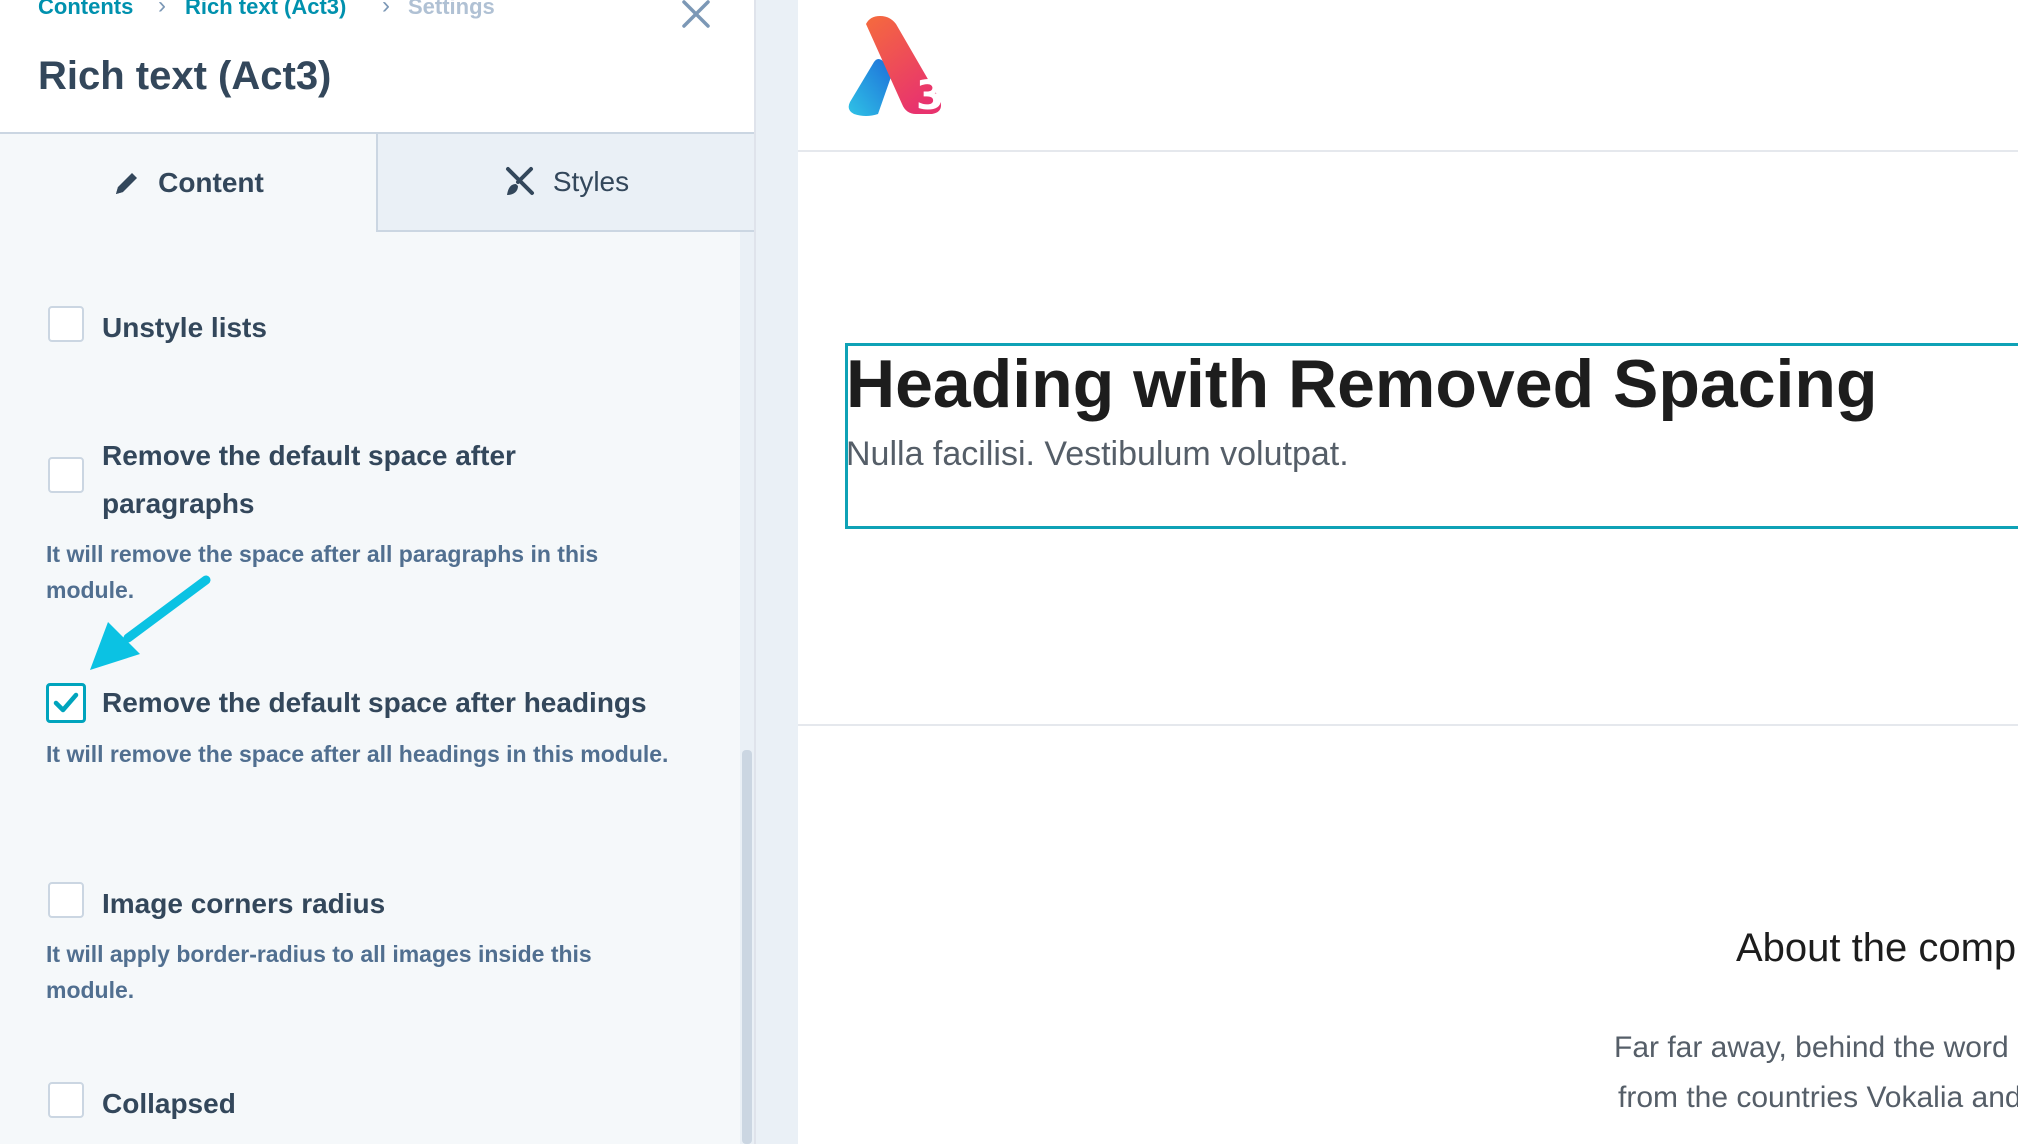 The height and width of the screenshot is (1144, 2018). What do you see at coordinates (1408, 725) in the screenshot?
I see `section-divider` at bounding box center [1408, 725].